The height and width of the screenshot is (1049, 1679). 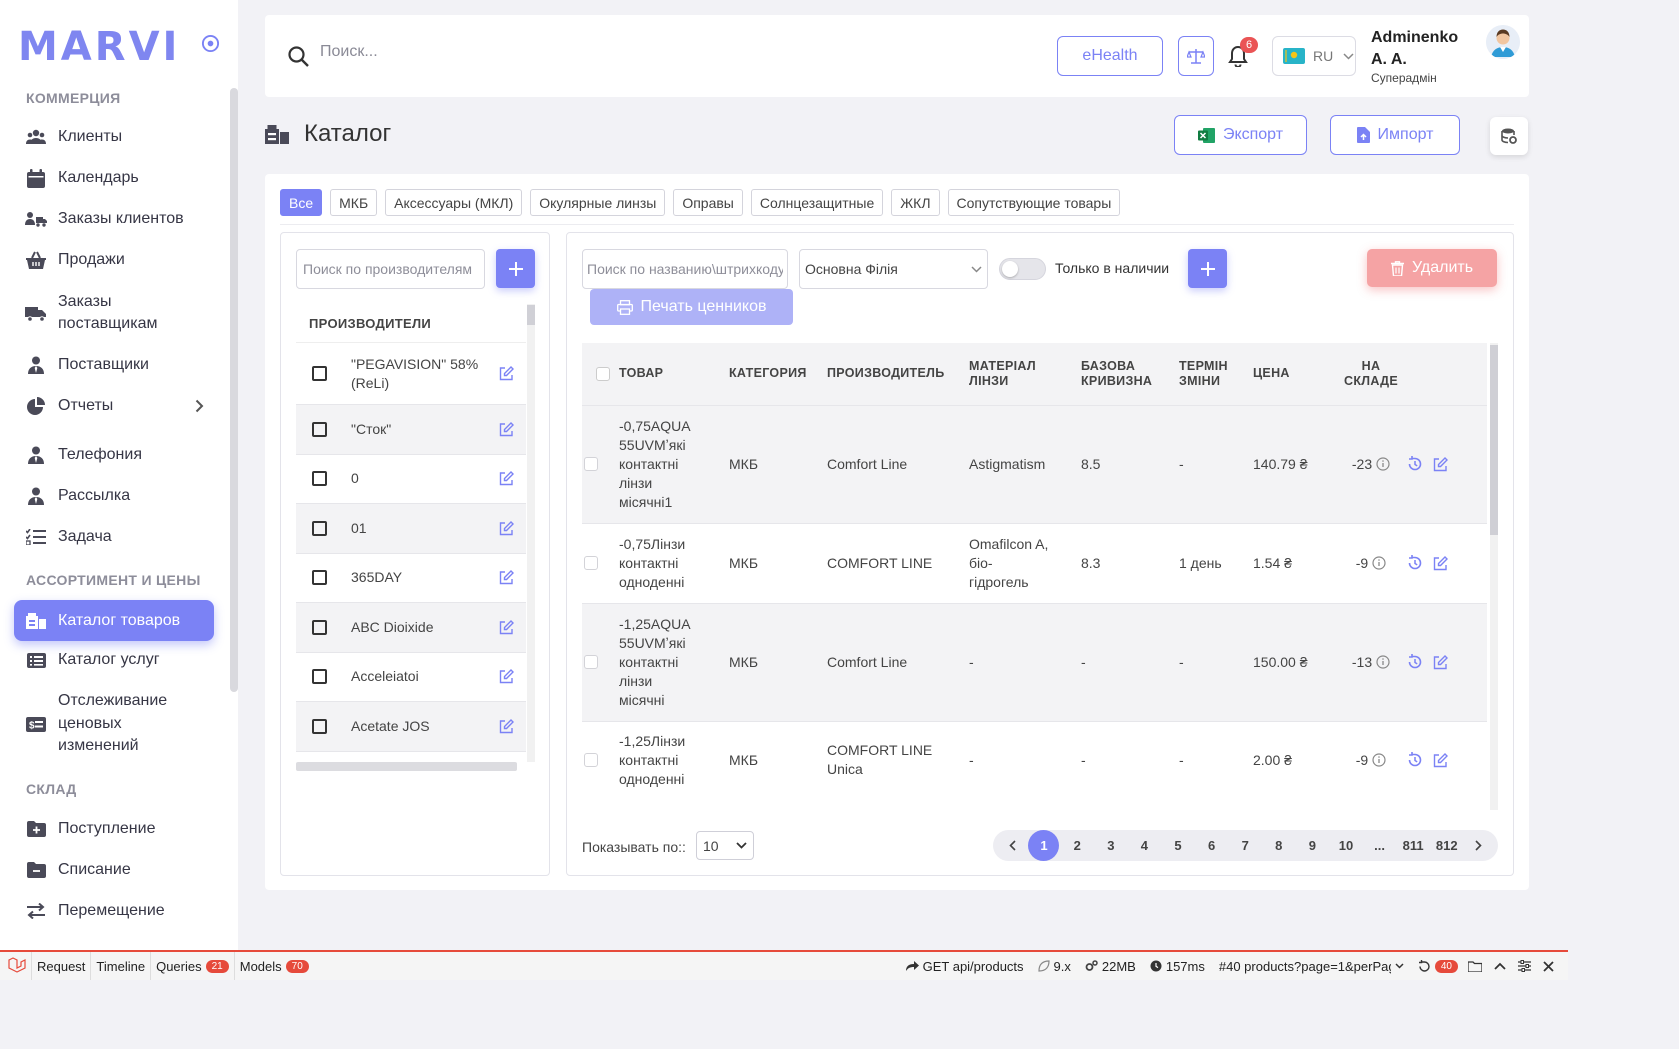 What do you see at coordinates (62, 966) in the screenshot?
I see `debug-tab-request: Request` at bounding box center [62, 966].